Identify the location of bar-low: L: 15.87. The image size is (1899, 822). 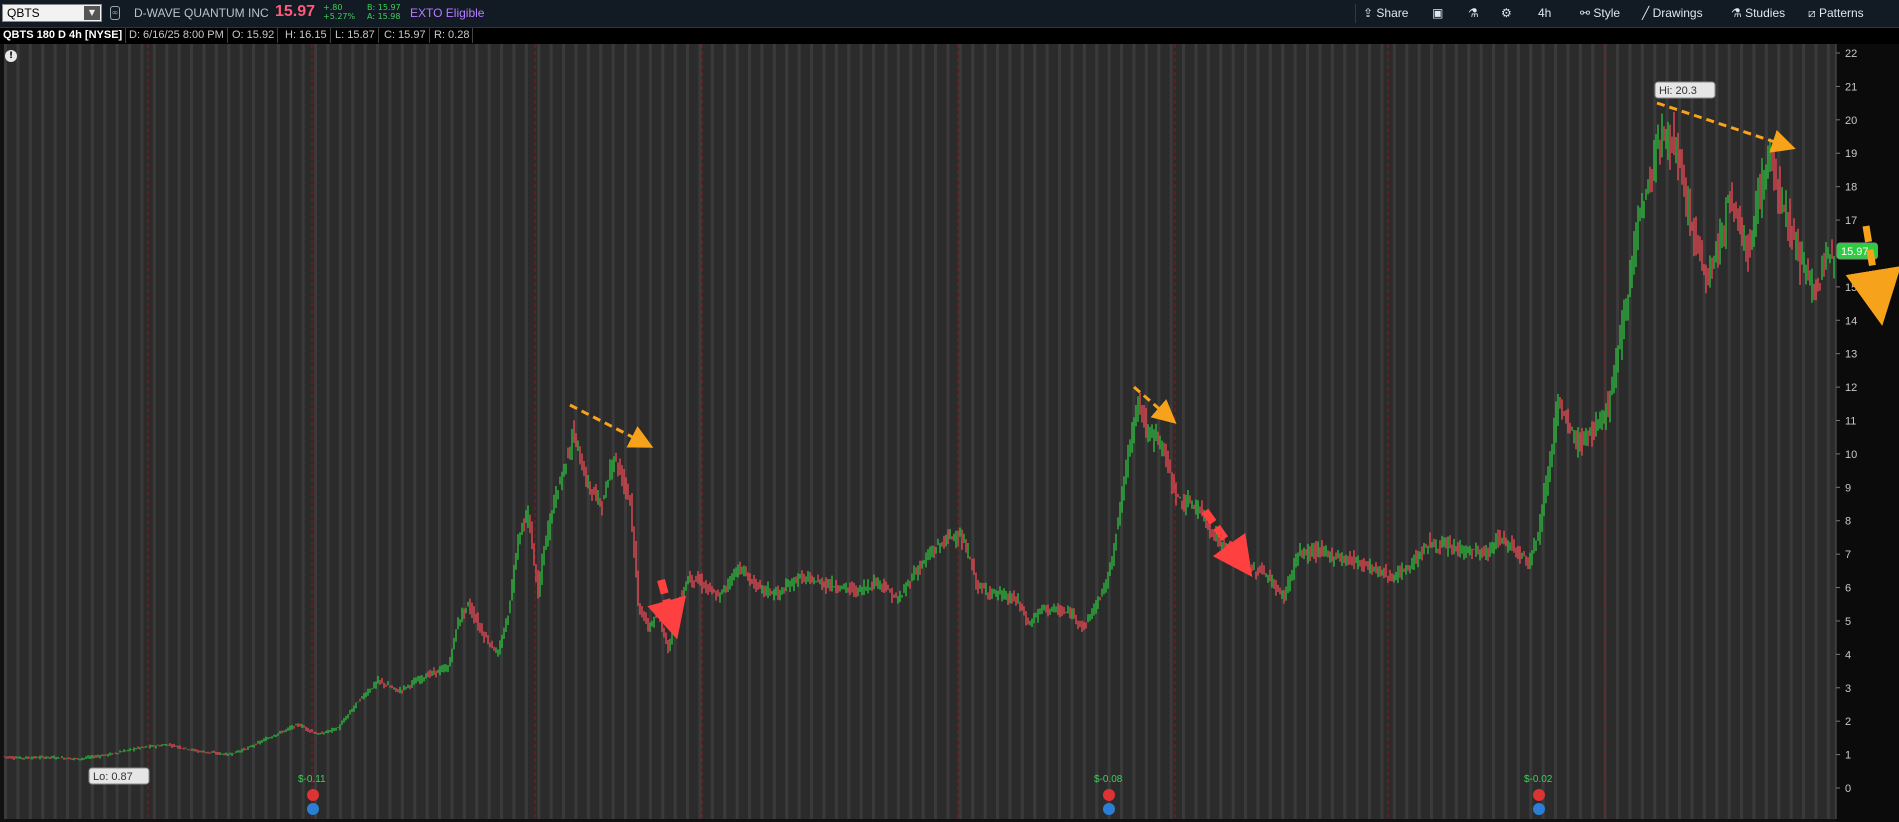
(355, 35).